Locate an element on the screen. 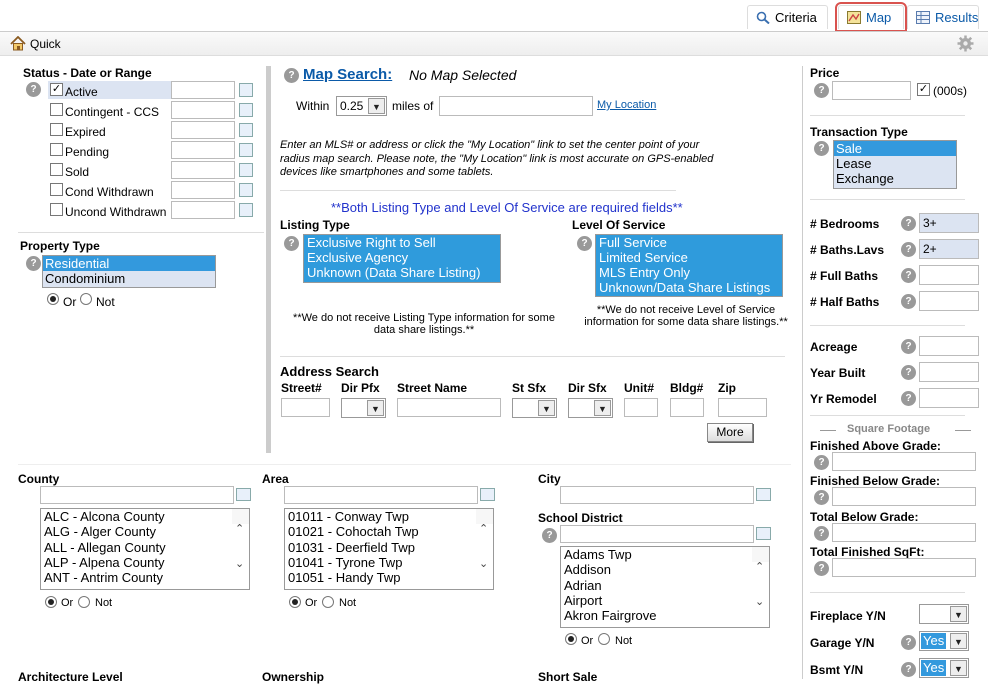  level-of-service-option: Limited Service is located at coordinates (689, 257).